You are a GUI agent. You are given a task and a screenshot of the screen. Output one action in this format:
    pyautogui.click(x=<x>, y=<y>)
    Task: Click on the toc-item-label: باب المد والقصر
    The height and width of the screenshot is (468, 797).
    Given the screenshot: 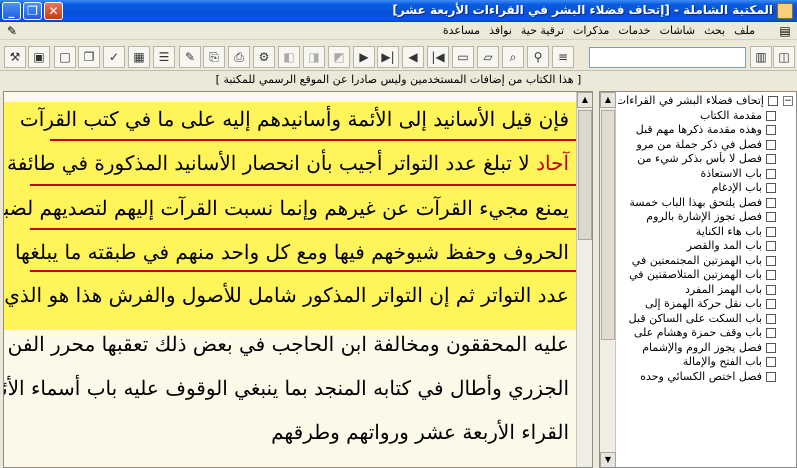 What is the action you would take?
    pyautogui.click(x=724, y=245)
    